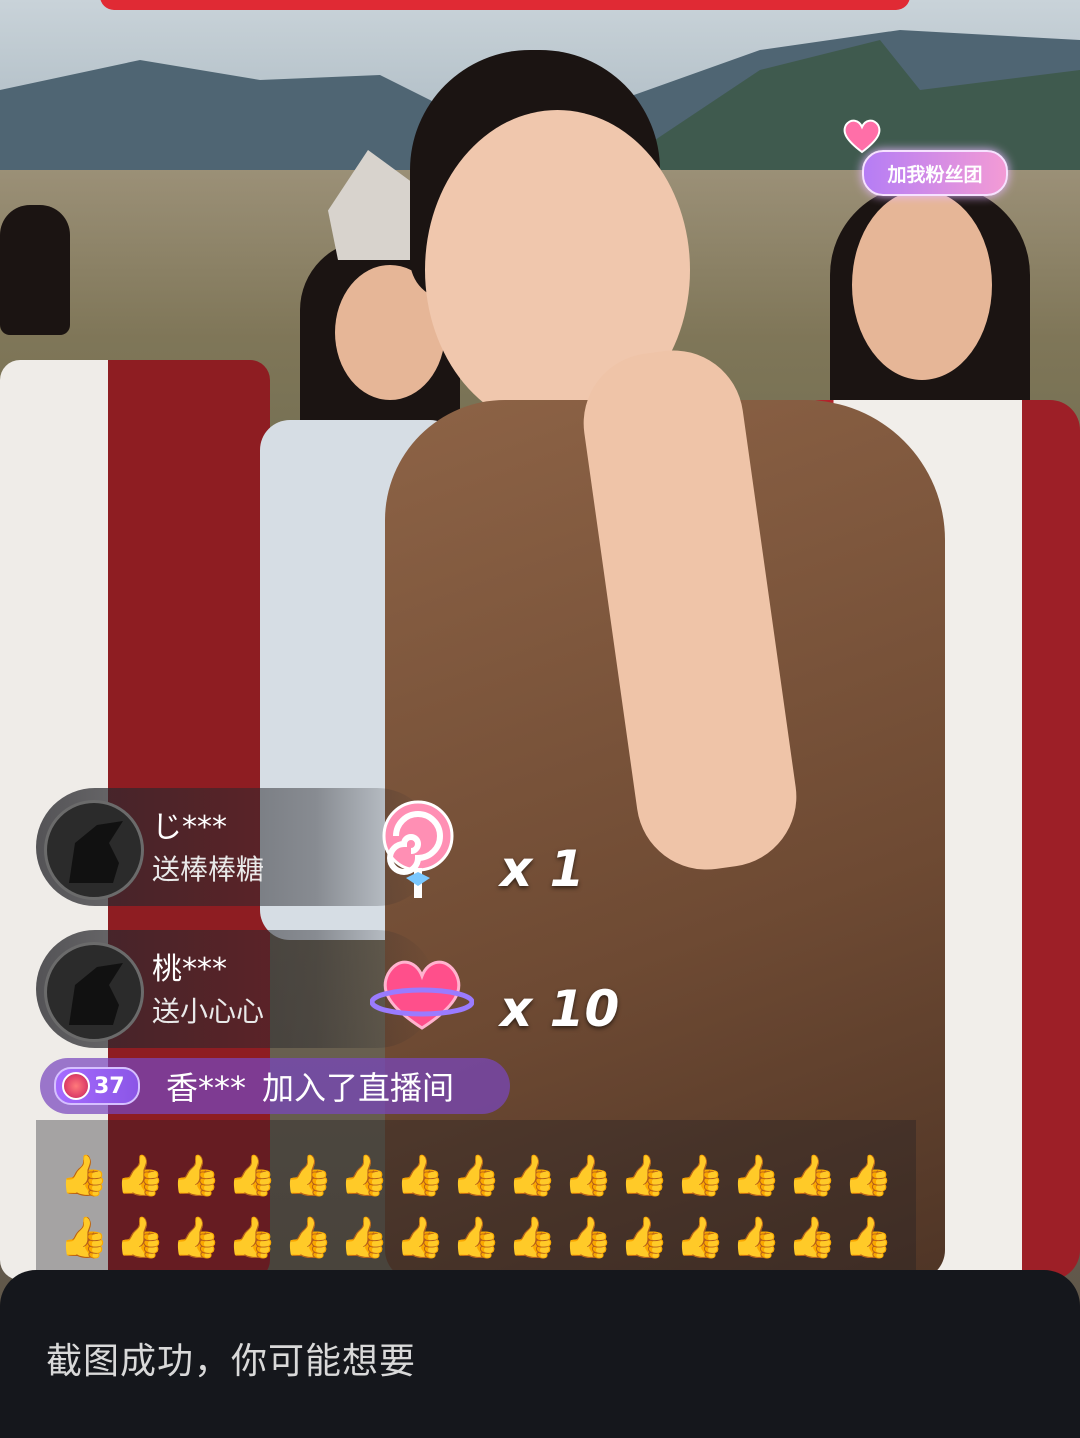 Image resolution: width=1080 pixels, height=1438 pixels. I want to click on level-icon, so click(76, 1086).